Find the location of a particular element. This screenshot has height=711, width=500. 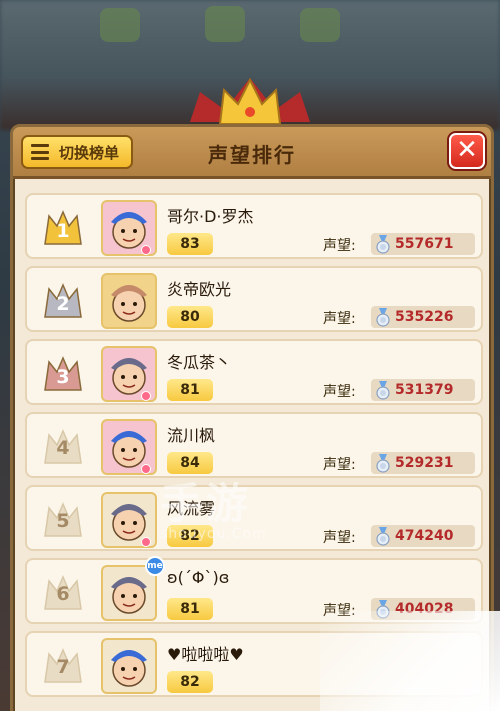

reputation-value: 557671 is located at coordinates (424, 244).